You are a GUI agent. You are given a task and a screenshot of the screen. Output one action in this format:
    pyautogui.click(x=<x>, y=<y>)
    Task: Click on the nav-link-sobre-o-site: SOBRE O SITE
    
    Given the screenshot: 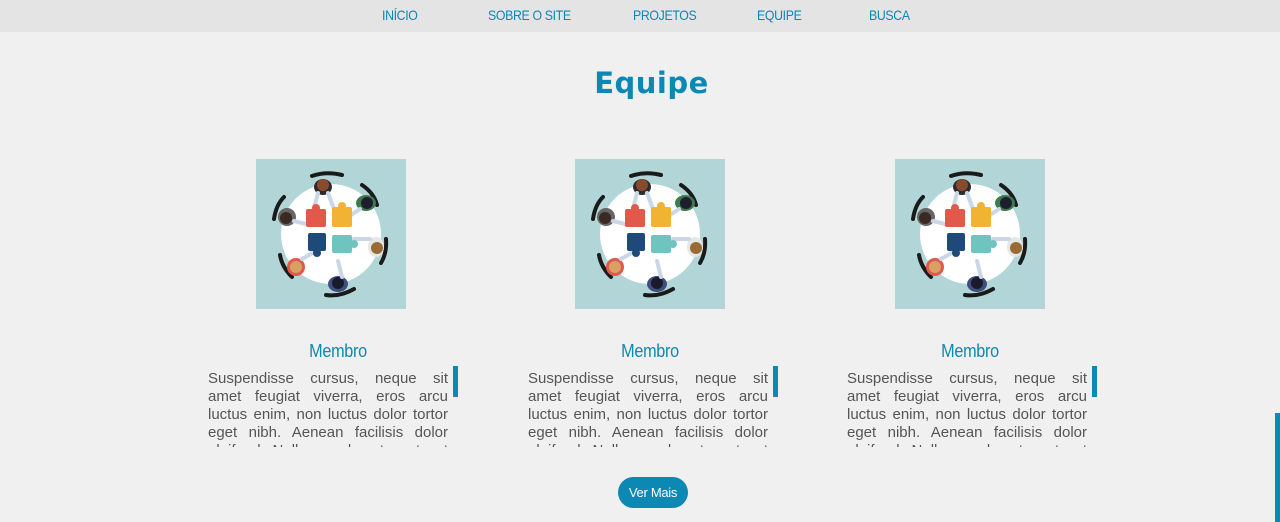 What is the action you would take?
    pyautogui.click(x=529, y=15)
    